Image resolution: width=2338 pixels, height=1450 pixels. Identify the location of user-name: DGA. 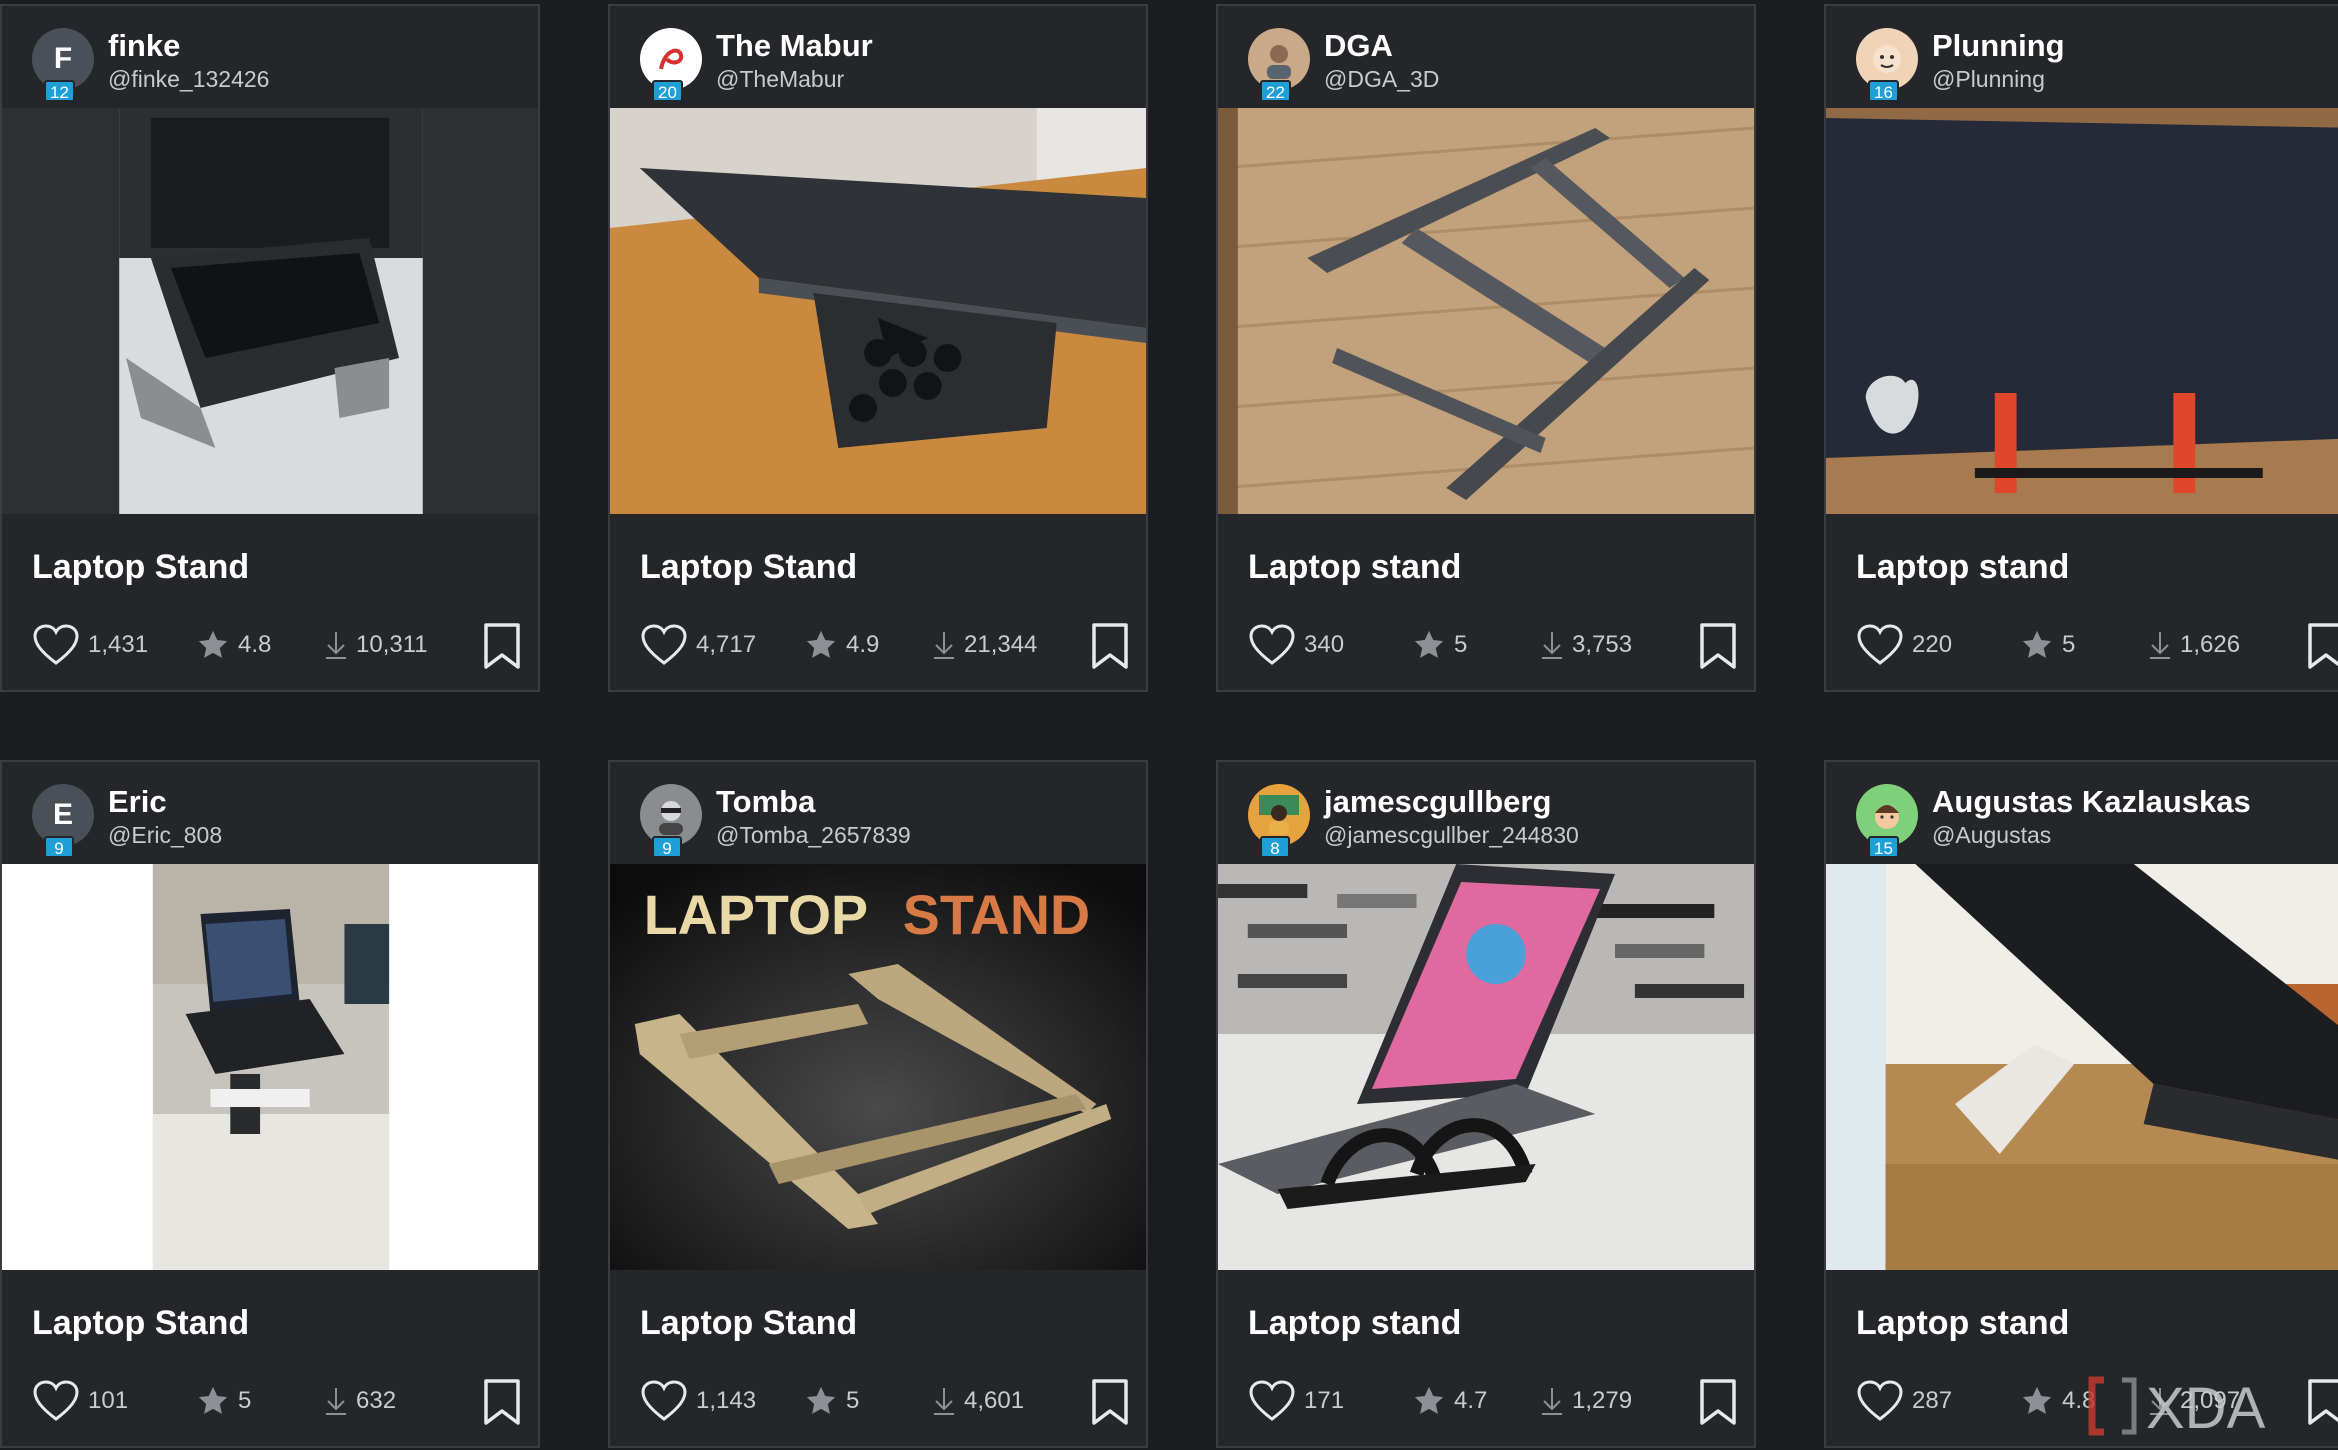
(1358, 46).